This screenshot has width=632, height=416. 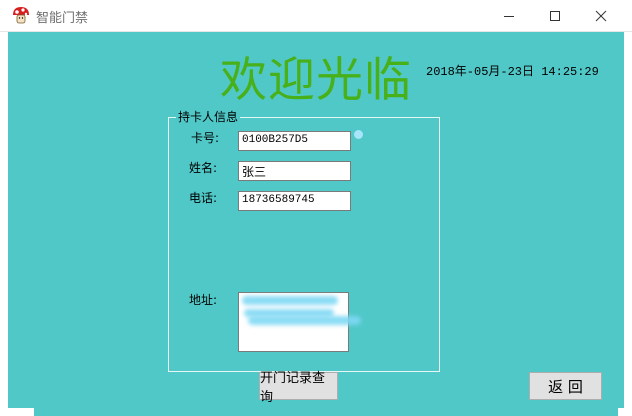 I want to click on address-label: 地址:, so click(x=203, y=300).